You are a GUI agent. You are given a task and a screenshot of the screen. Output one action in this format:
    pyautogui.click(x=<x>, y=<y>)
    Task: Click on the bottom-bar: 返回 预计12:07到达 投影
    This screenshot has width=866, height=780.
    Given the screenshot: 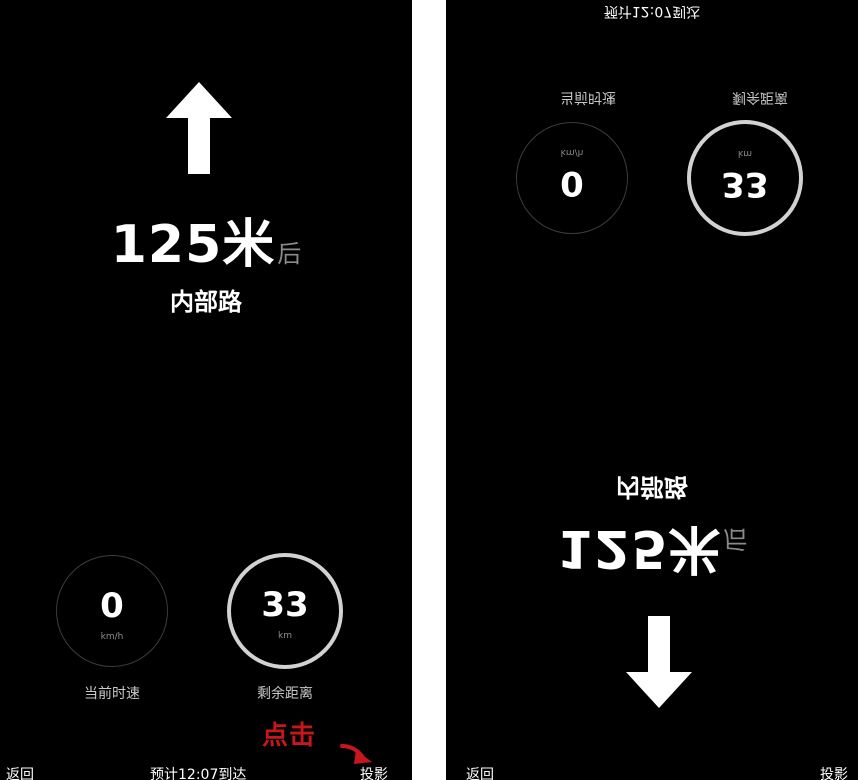 What is the action you would take?
    pyautogui.click(x=206, y=772)
    